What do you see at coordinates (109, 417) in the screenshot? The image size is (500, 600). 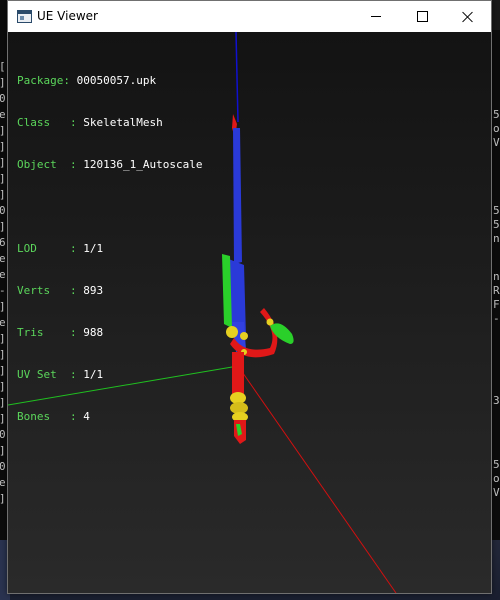 I see `info-bones-row: Bones : 4` at bounding box center [109, 417].